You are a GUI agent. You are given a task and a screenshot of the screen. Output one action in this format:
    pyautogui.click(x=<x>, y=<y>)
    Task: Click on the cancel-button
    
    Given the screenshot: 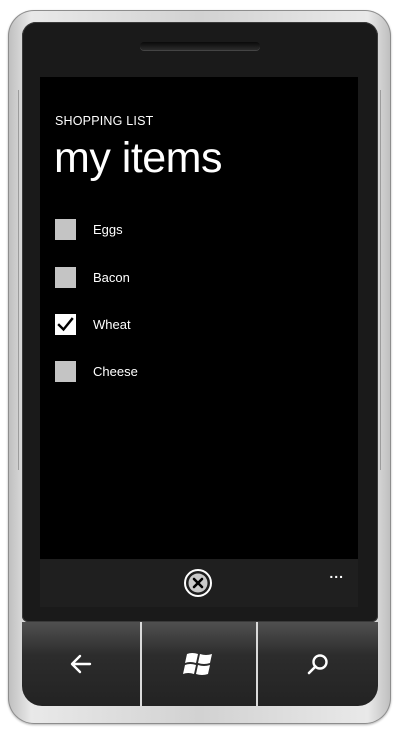 What is the action you would take?
    pyautogui.click(x=198, y=583)
    